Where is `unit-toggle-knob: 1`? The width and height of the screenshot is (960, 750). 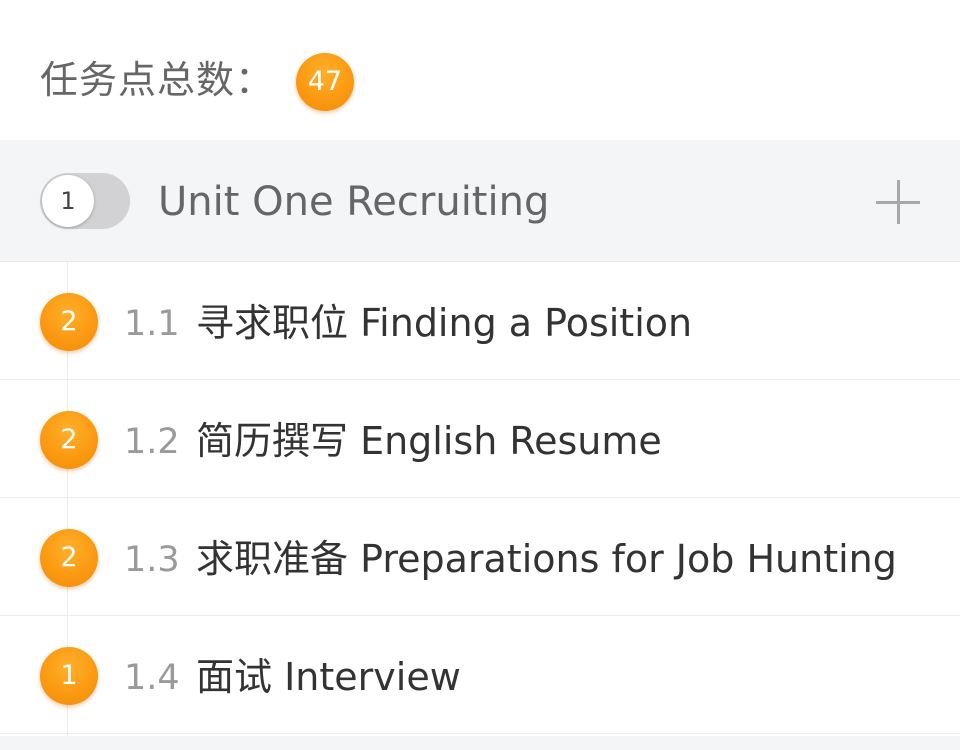 unit-toggle-knob: 1 is located at coordinates (68, 201).